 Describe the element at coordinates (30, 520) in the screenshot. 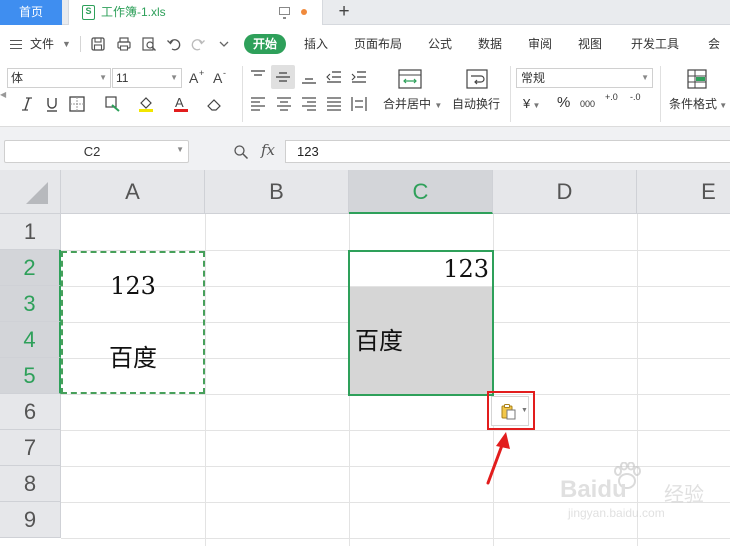

I see `row-header-9: 9` at that location.